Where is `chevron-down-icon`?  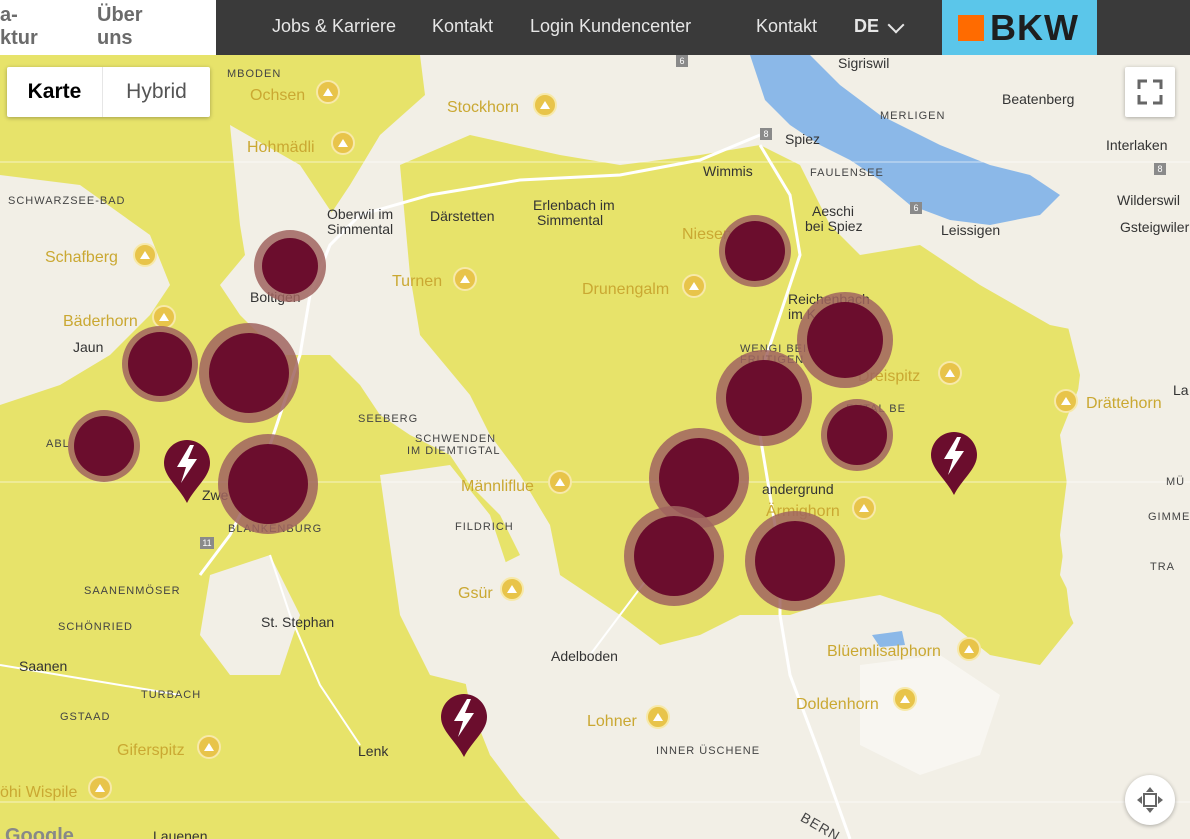 chevron-down-icon is located at coordinates (896, 25).